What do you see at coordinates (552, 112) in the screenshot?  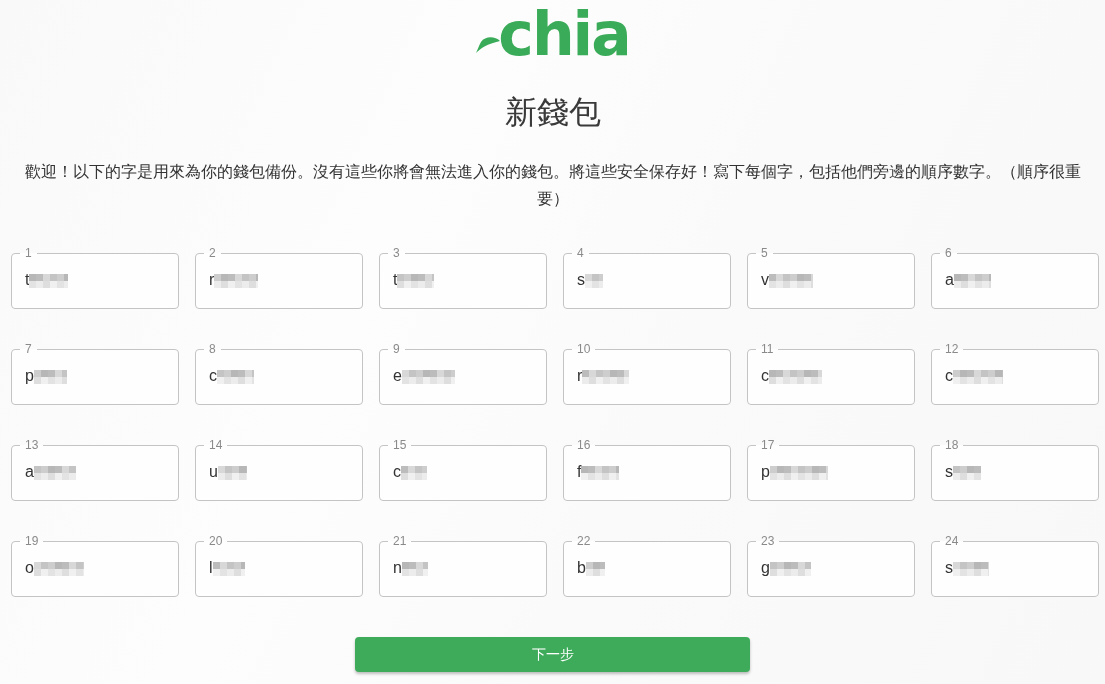 I see `page-title: 新錢包` at bounding box center [552, 112].